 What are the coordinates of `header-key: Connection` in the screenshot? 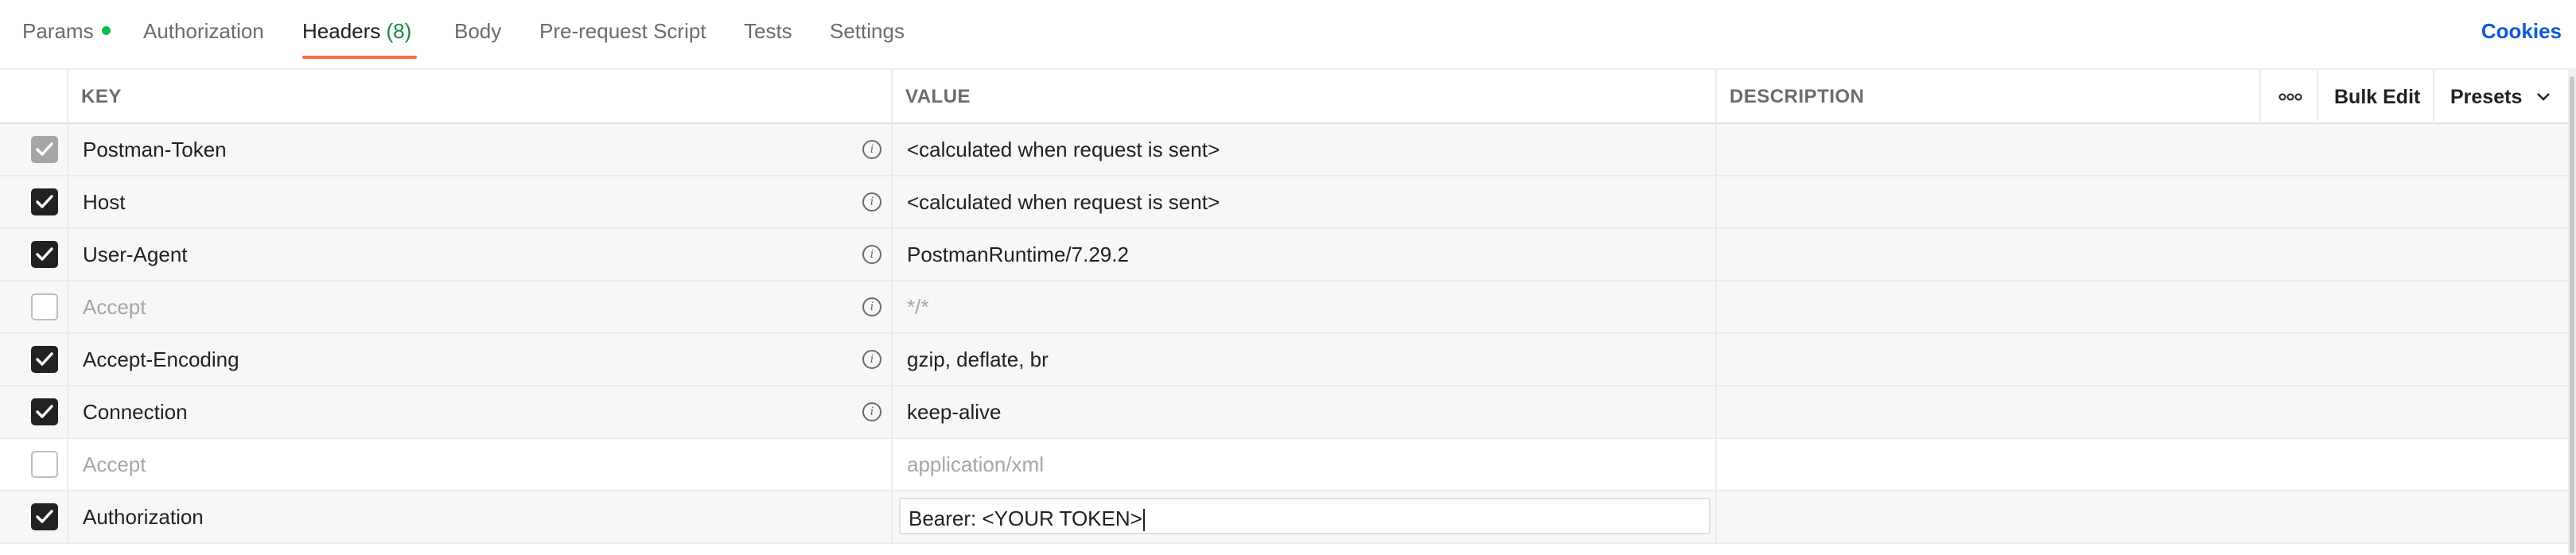 It's located at (136, 412).